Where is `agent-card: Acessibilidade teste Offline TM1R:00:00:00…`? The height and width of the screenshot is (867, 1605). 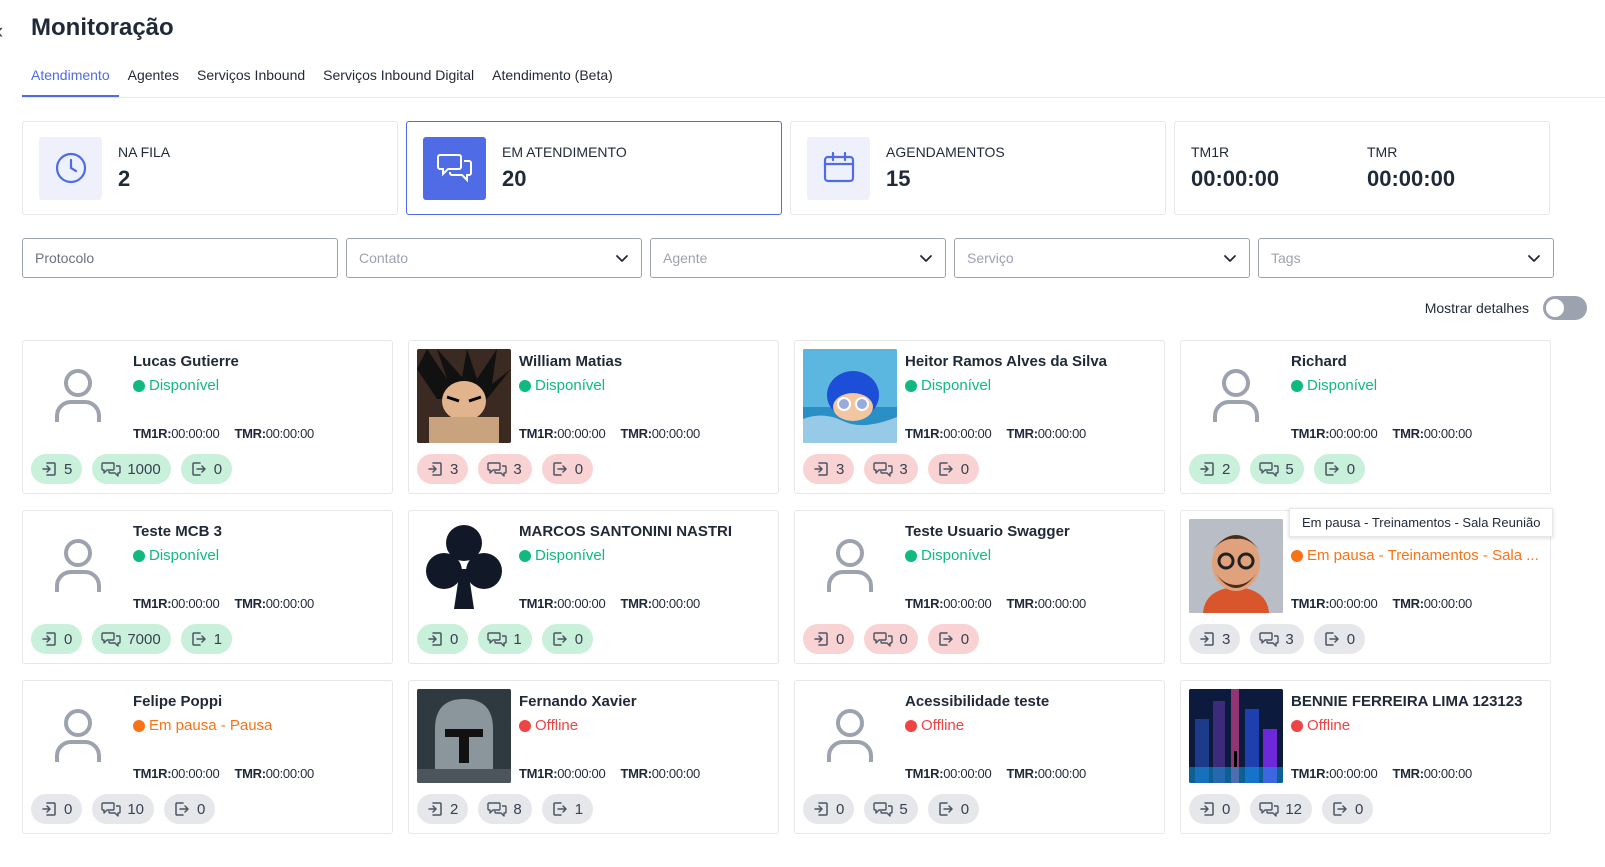 agent-card: Acessibilidade teste Offline TM1R:00:00:00… is located at coordinates (979, 757).